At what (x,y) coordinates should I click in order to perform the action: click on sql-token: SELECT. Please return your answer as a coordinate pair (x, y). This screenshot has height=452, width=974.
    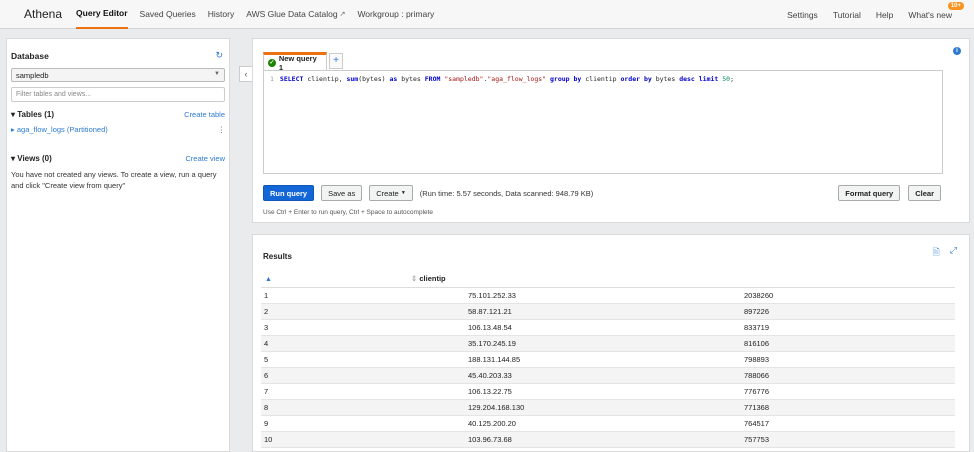
    Looking at the image, I should click on (291, 79).